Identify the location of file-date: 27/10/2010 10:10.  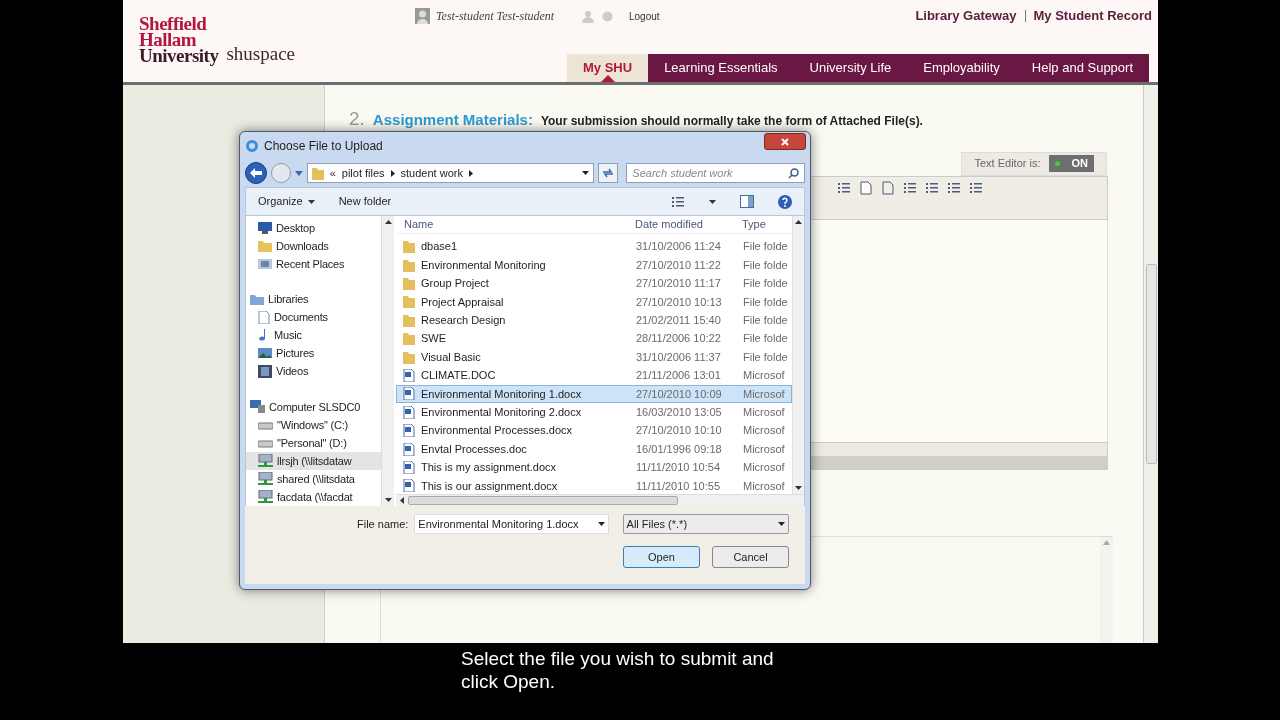
(679, 431).